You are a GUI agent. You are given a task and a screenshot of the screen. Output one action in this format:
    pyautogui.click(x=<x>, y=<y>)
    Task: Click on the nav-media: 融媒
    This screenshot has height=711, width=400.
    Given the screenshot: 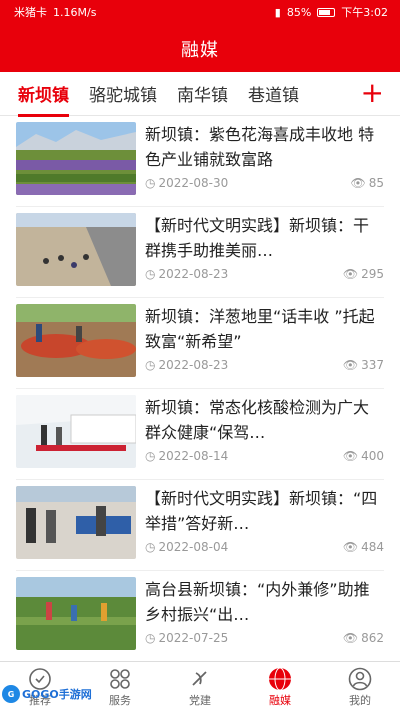 What is the action you would take?
    pyautogui.click(x=280, y=686)
    